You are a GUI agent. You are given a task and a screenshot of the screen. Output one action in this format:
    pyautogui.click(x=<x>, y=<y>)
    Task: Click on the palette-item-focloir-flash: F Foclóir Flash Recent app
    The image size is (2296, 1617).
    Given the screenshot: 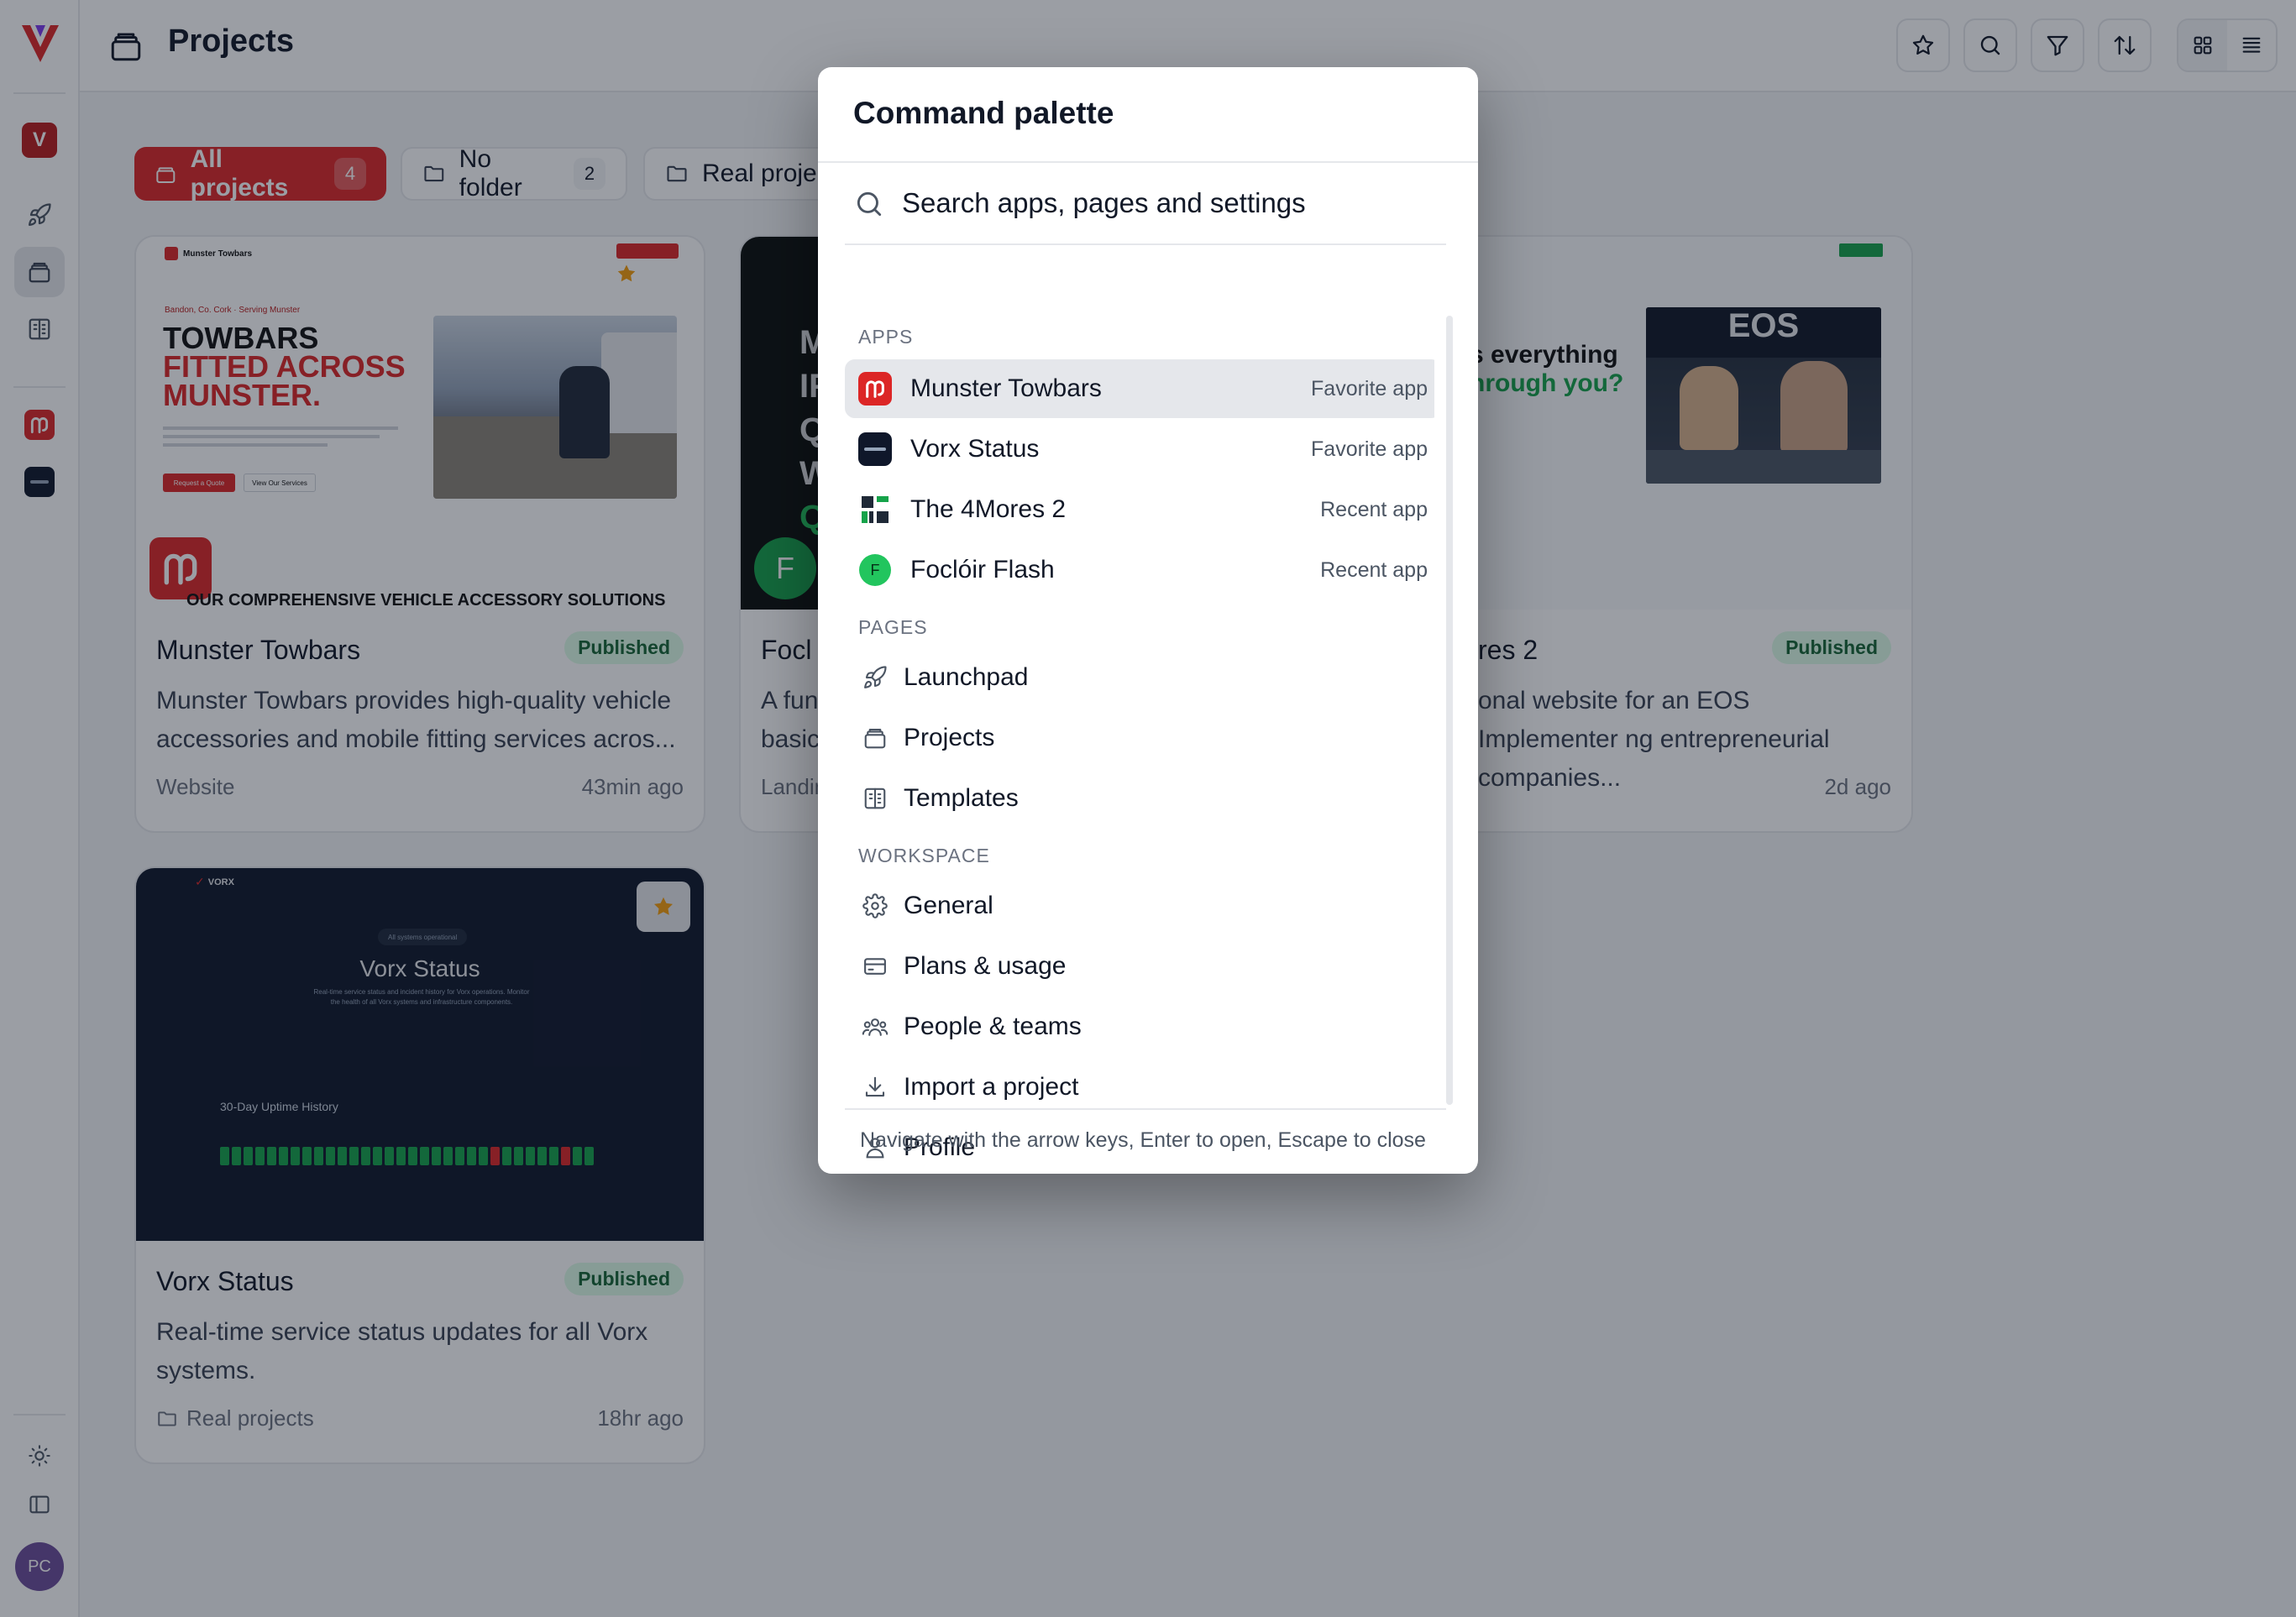 What is the action you would take?
    pyautogui.click(x=1140, y=570)
    